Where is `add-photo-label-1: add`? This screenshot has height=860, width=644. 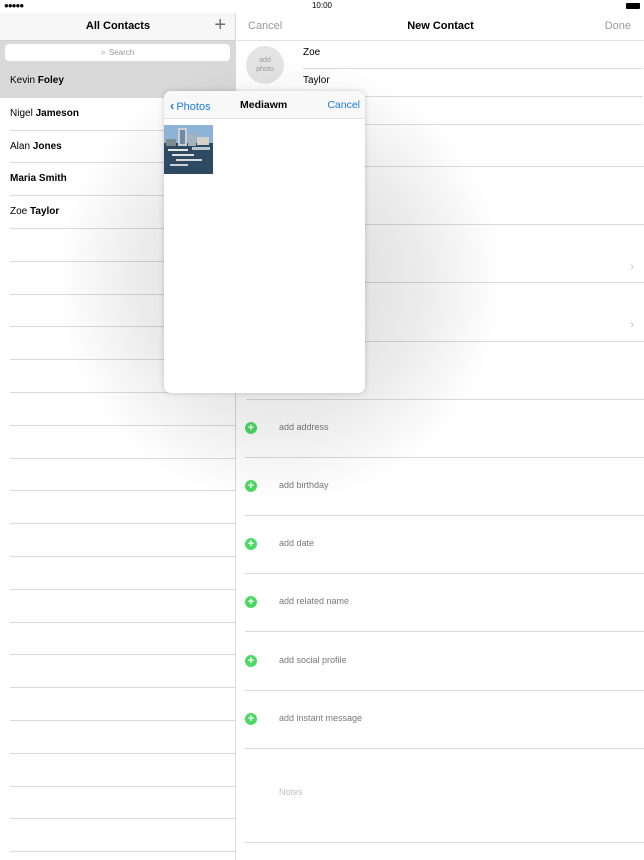 add-photo-label-1: add is located at coordinates (265, 60).